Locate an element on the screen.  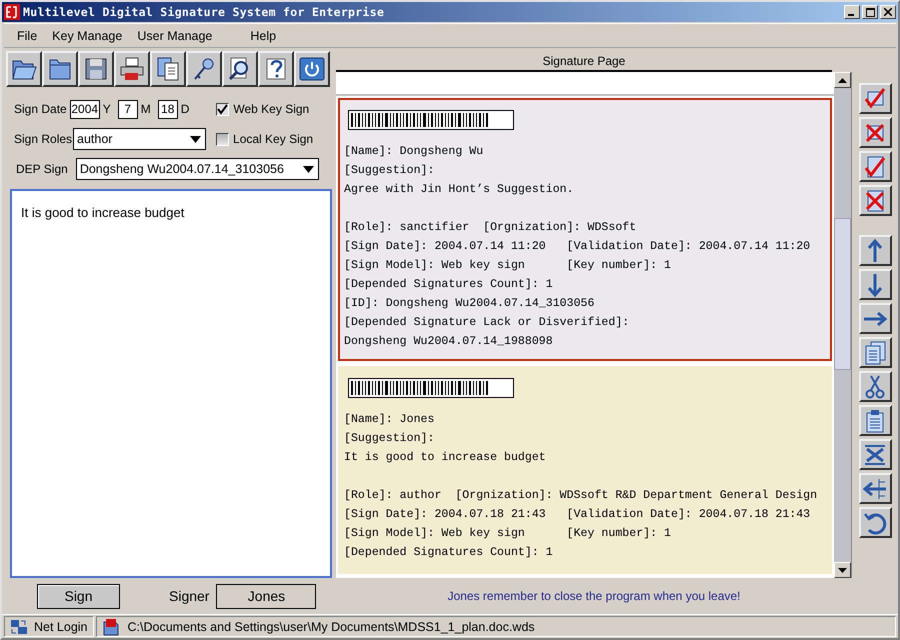
local-key-sign-checkbox is located at coordinates (223, 139).